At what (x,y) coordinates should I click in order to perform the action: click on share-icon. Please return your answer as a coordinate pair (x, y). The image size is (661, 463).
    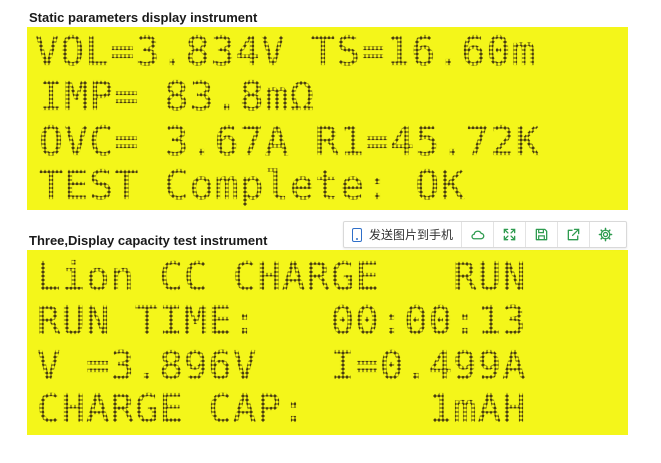
    Looking at the image, I should click on (573, 234).